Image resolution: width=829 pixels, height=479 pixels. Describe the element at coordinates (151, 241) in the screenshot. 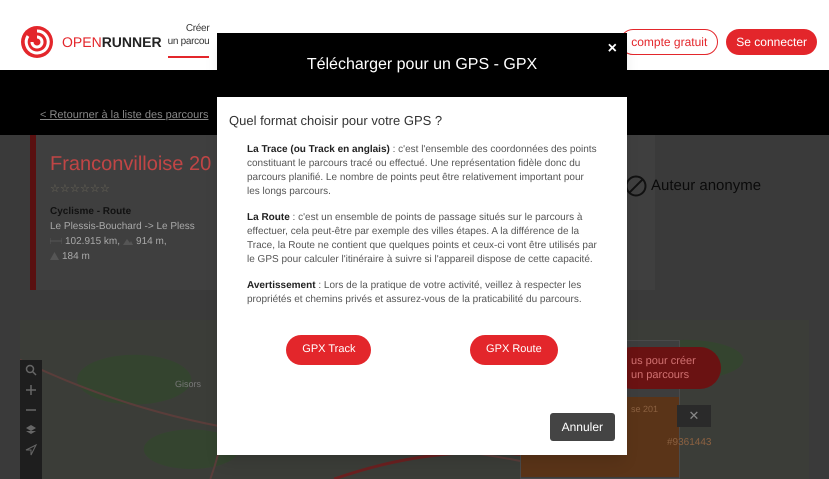

I see `climb-value: 914 m,` at that location.